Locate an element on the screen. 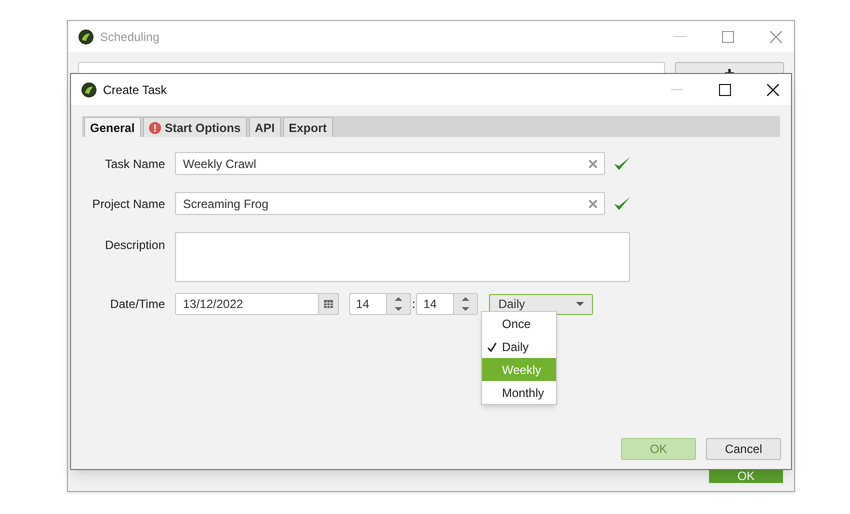 The width and height of the screenshot is (850, 514). dialog-button: Cancel is located at coordinates (743, 449).